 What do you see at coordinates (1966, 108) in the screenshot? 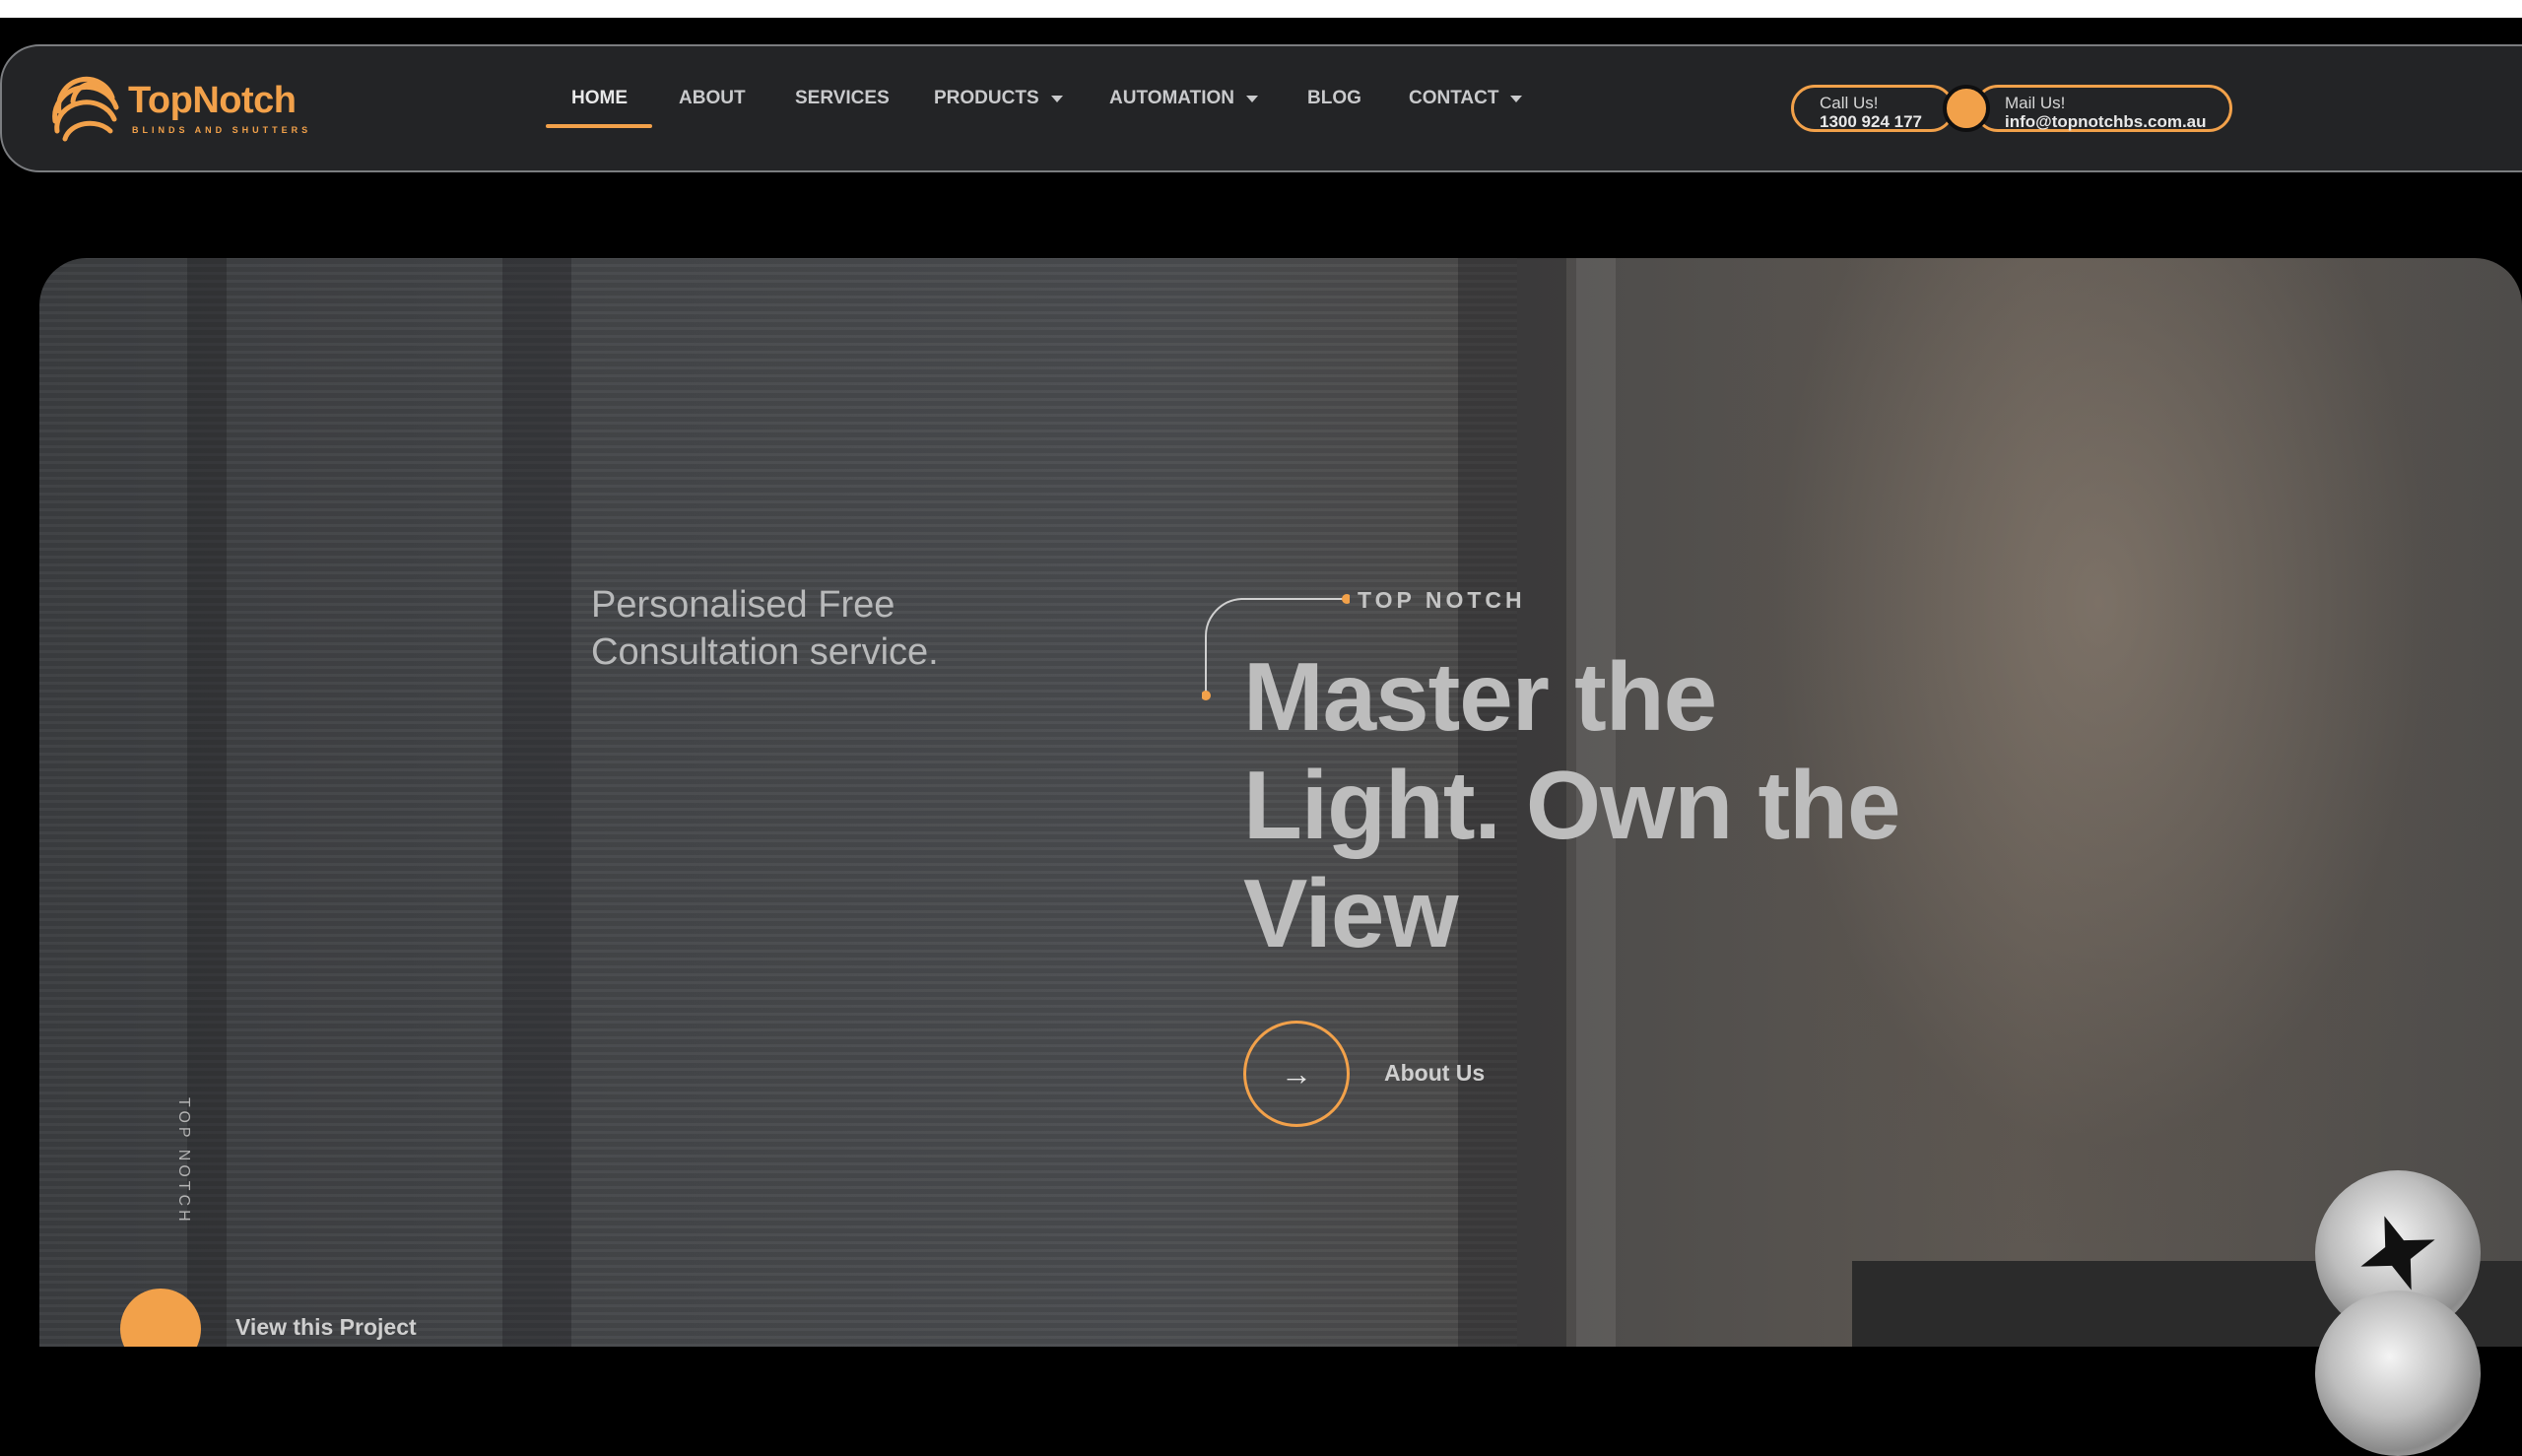
I see `contact-divider-dot` at bounding box center [1966, 108].